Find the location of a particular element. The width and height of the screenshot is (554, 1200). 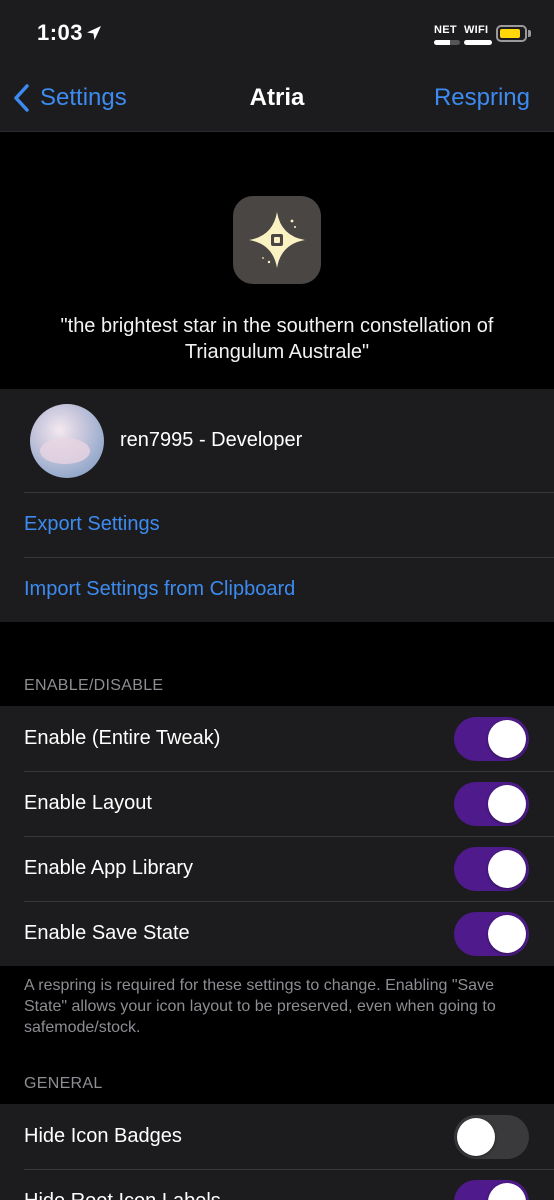

wifi-label: WIFI is located at coordinates (476, 30).